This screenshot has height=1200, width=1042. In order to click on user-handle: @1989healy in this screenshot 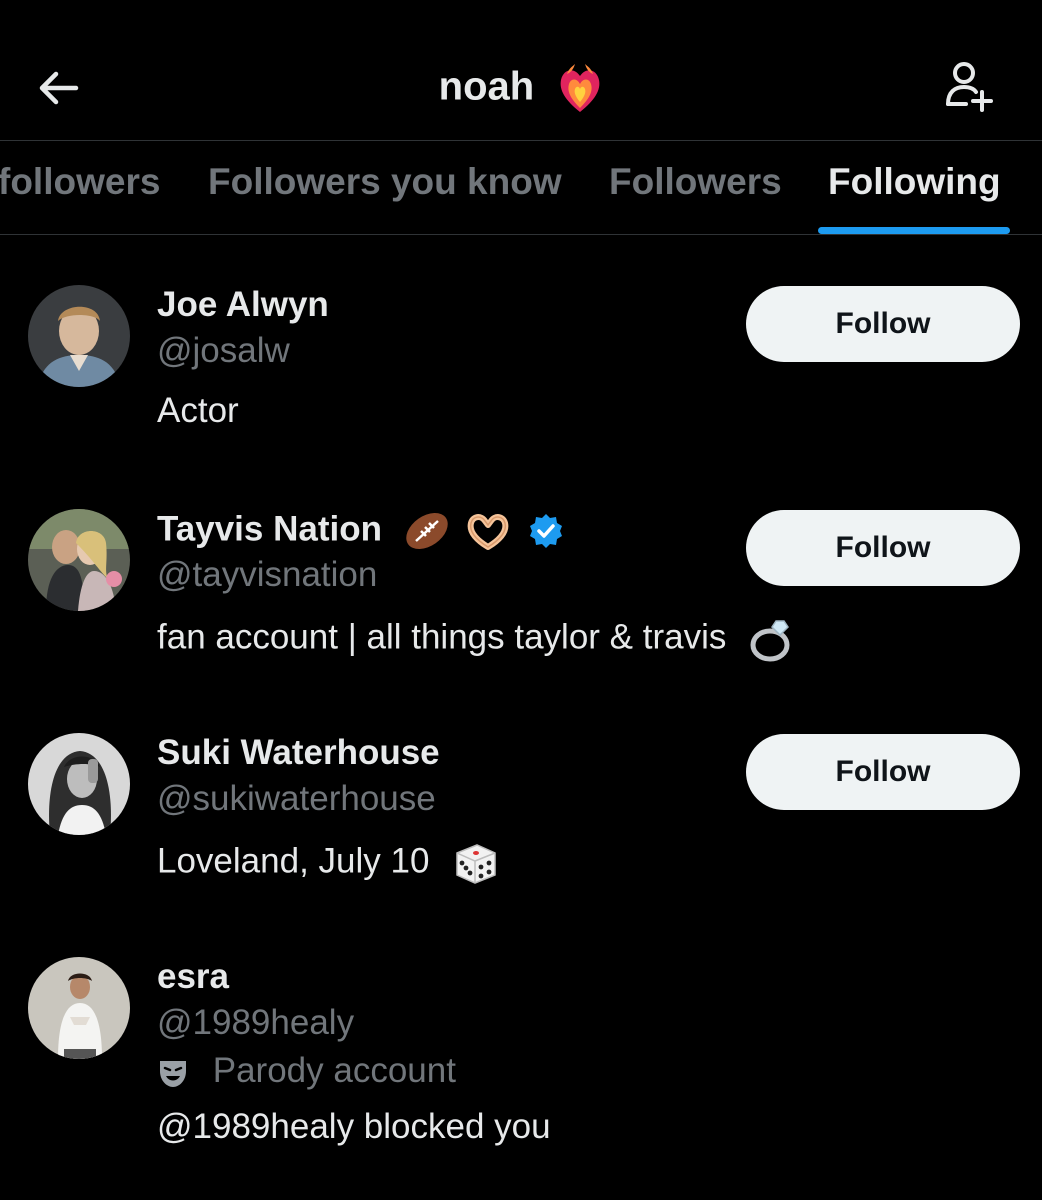, I will do `click(256, 1022)`.